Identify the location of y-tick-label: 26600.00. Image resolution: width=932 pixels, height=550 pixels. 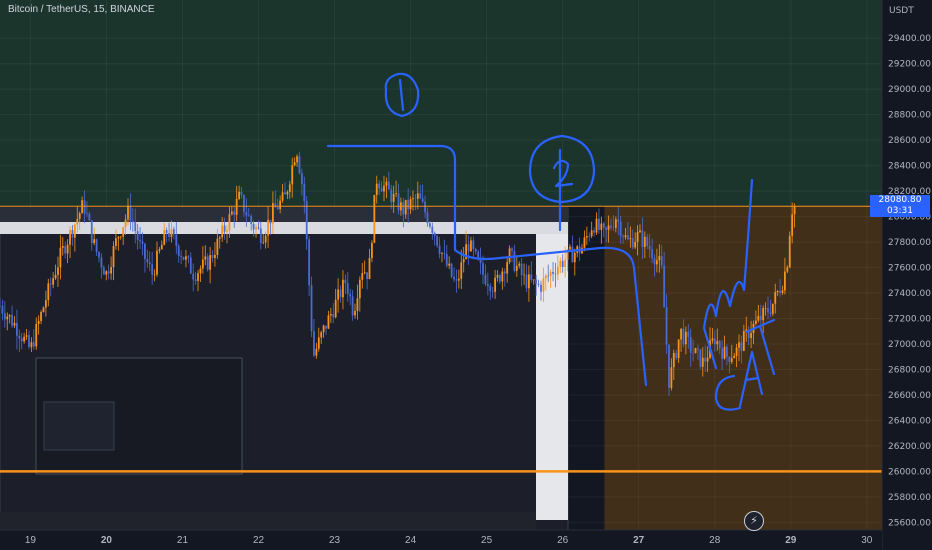
(909, 396).